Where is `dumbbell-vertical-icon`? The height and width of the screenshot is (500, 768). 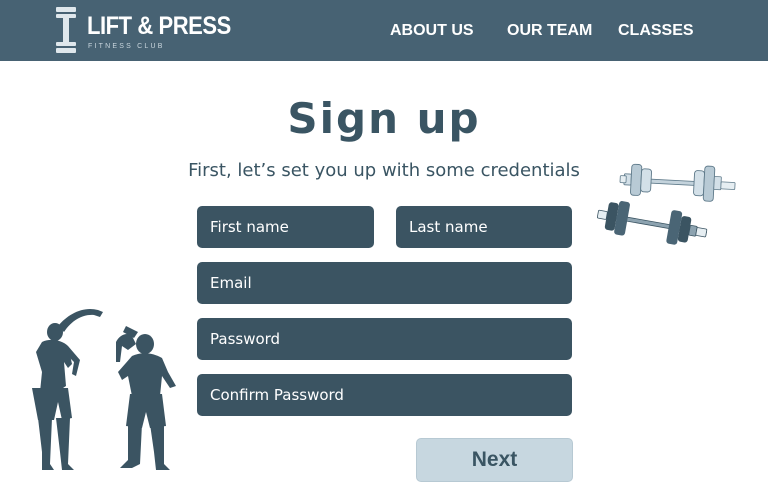 dumbbell-vertical-icon is located at coordinates (66, 30).